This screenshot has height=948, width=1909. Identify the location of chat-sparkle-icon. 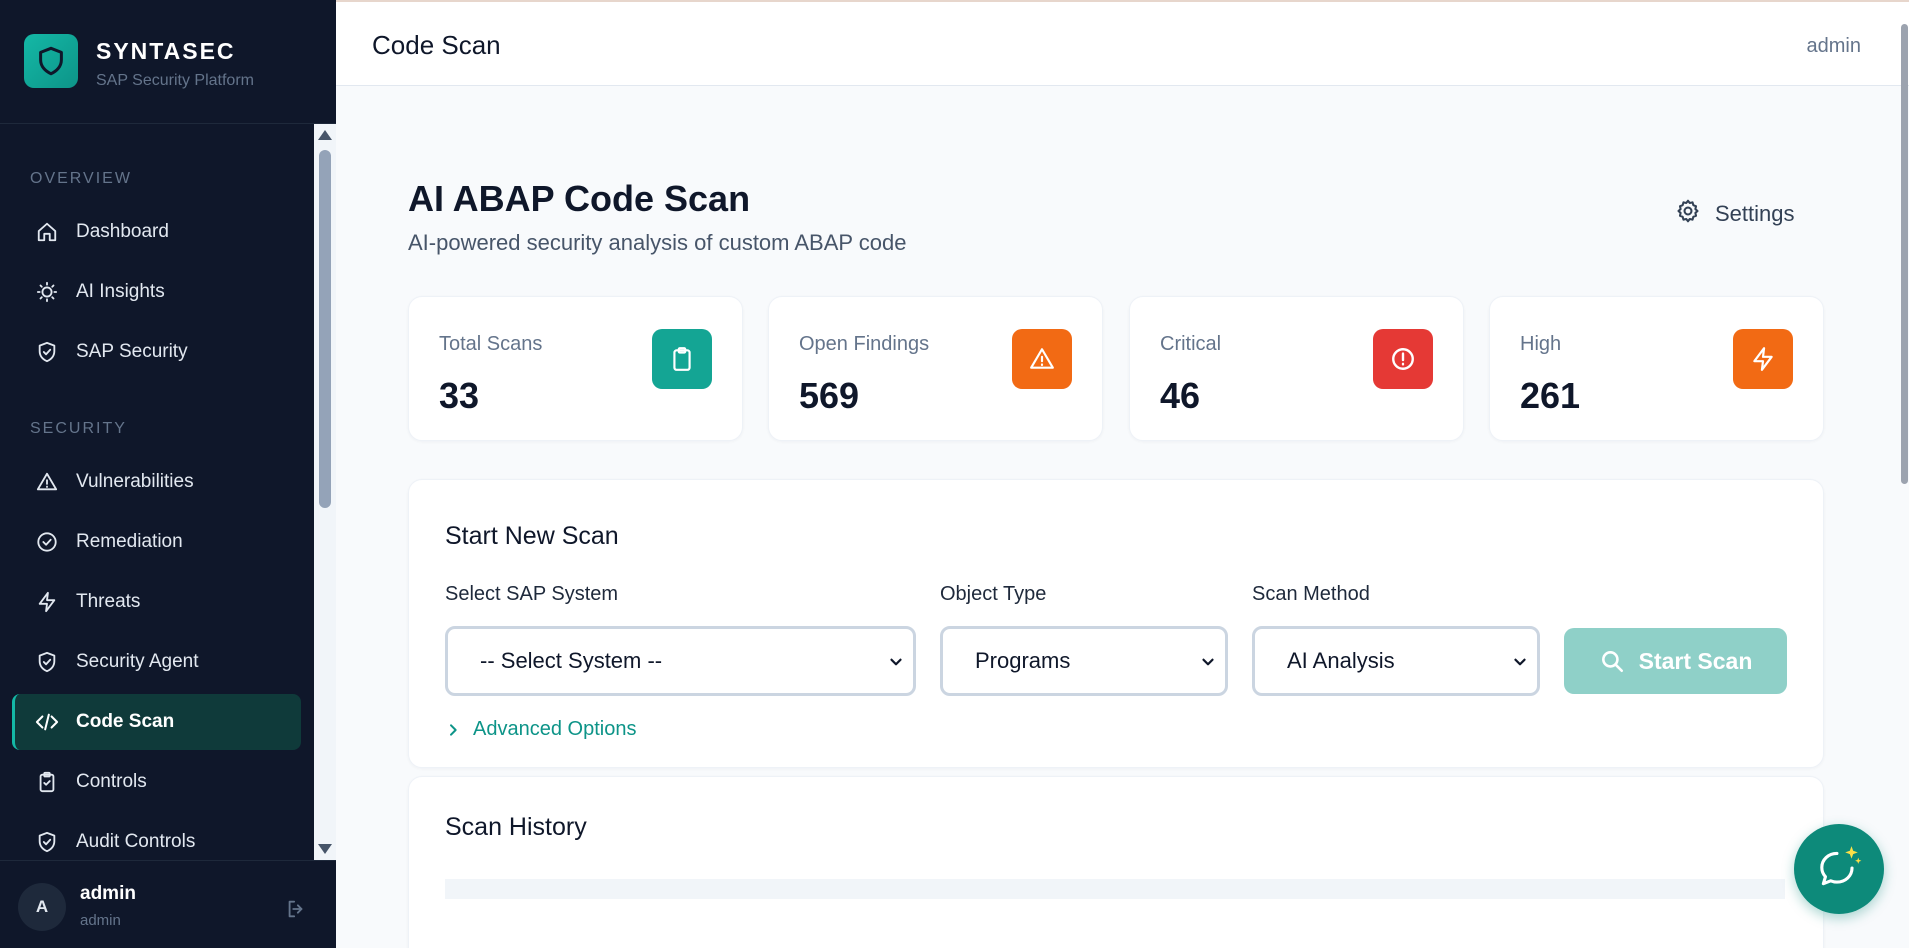
(1839, 869).